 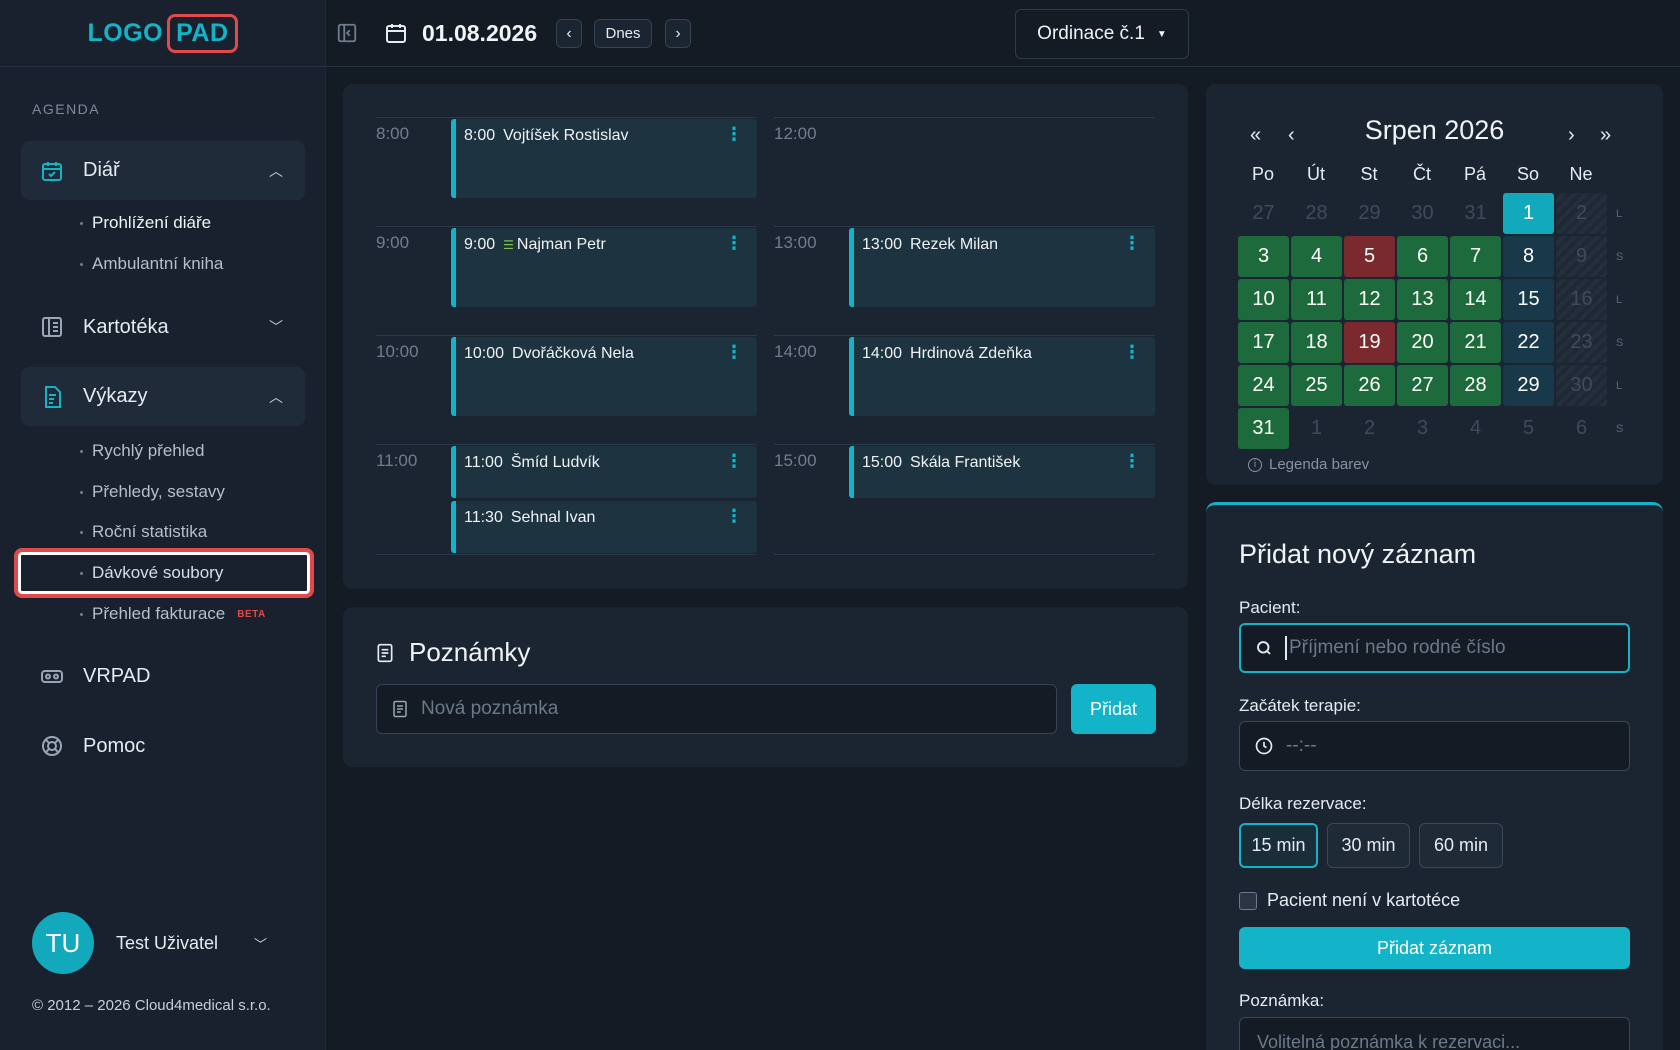 What do you see at coordinates (1422, 342) in the screenshot?
I see `calendar-day: 20` at bounding box center [1422, 342].